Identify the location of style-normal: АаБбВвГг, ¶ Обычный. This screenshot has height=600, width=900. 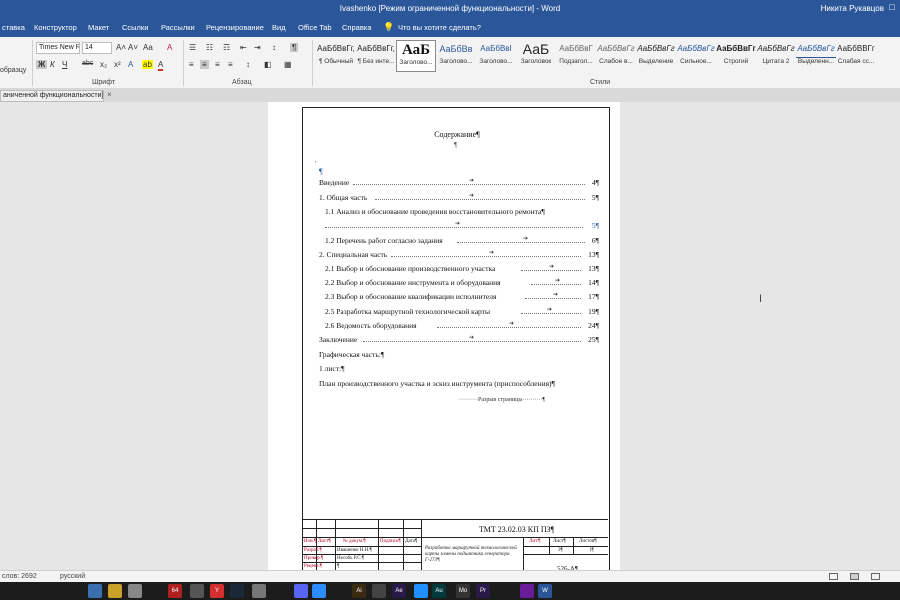
(336, 56).